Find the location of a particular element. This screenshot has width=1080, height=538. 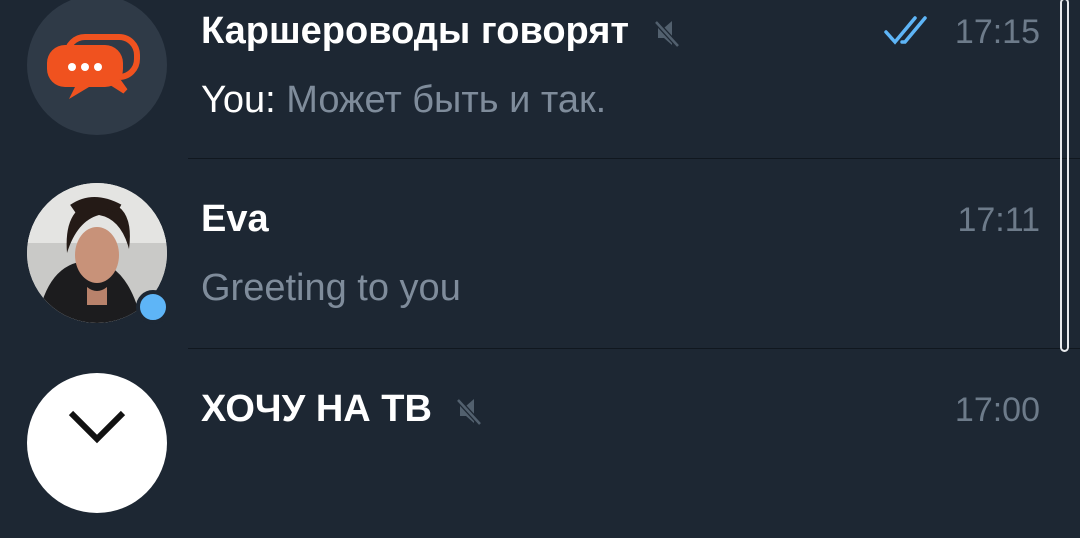

scrollbar is located at coordinates (1064, 176).